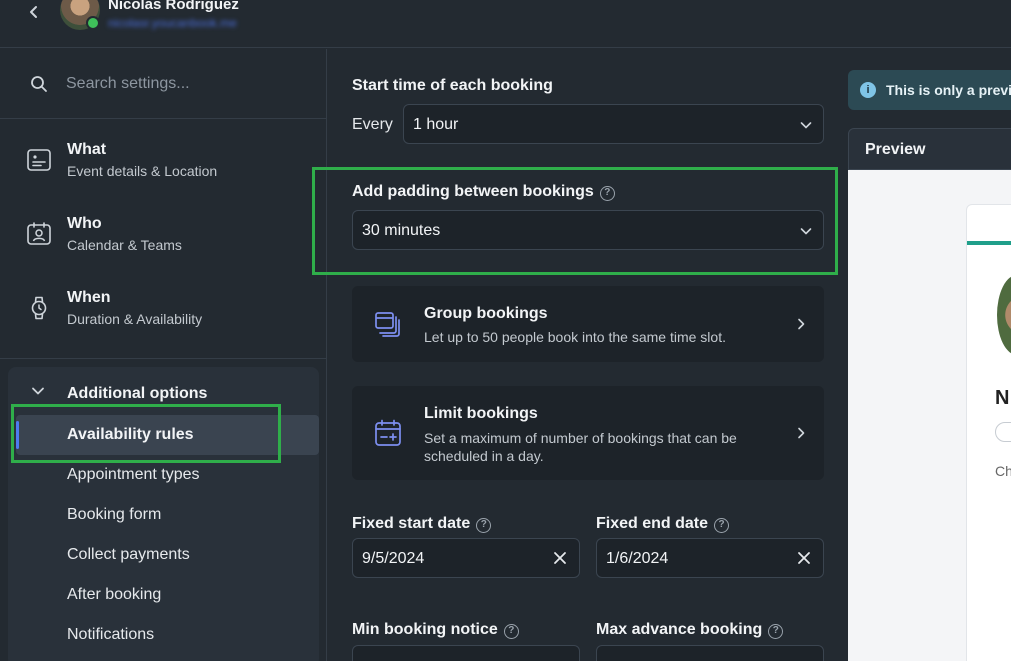 Image resolution: width=1011 pixels, height=661 pixels. Describe the element at coordinates (679, 629) in the screenshot. I see `max-advance-label-text: Max advance booking` at that location.